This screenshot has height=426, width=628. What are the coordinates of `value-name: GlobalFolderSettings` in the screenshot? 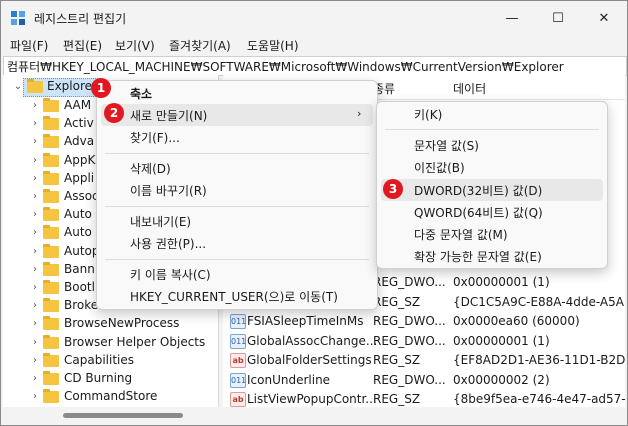 It's located at (309, 360).